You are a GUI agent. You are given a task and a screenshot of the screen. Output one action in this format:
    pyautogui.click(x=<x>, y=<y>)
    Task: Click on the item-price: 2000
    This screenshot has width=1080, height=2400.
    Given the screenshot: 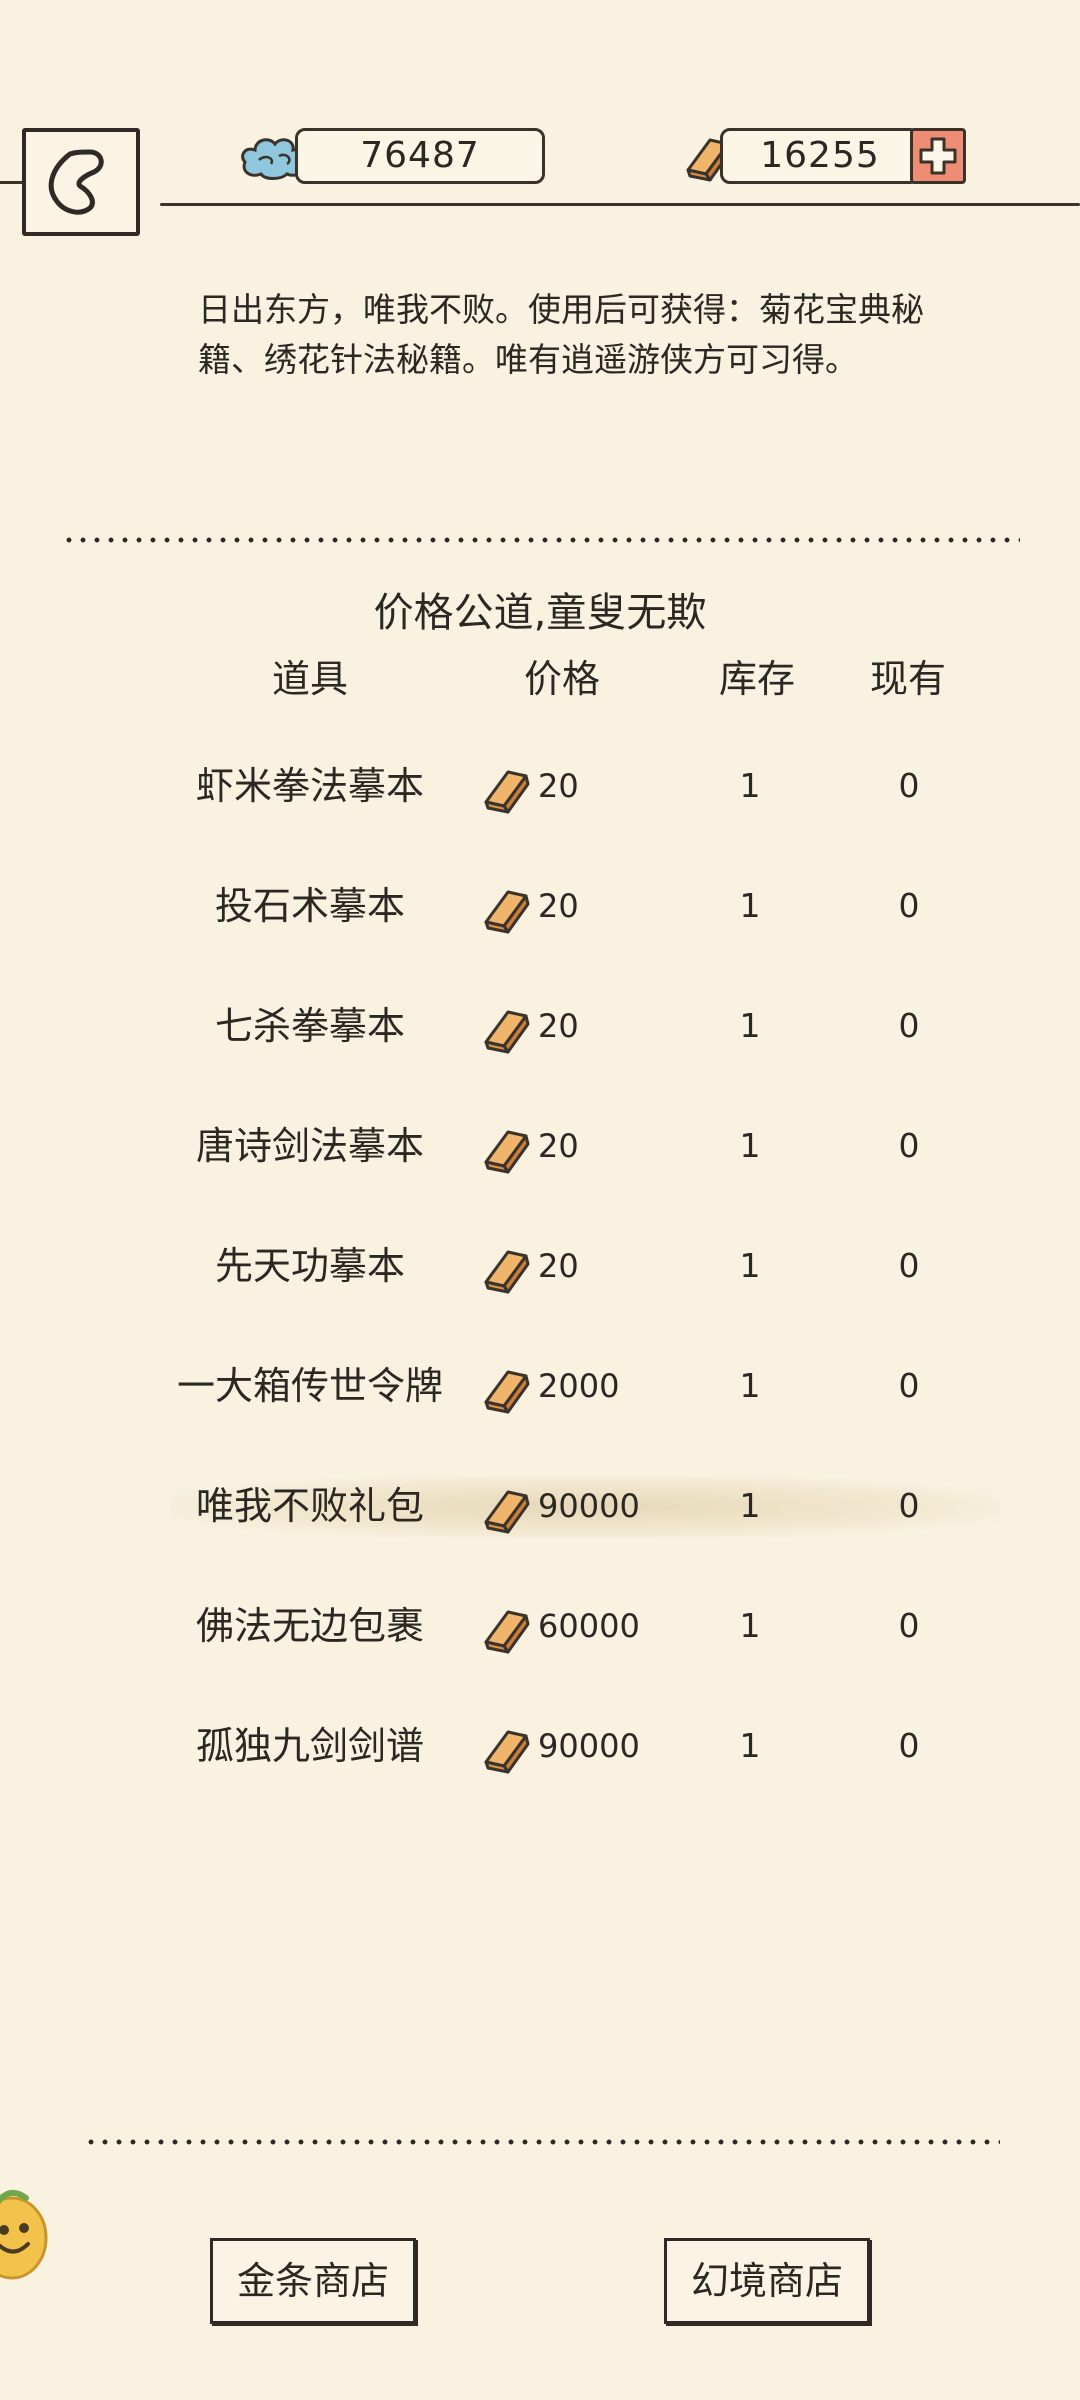 What is the action you would take?
    pyautogui.click(x=579, y=1386)
    